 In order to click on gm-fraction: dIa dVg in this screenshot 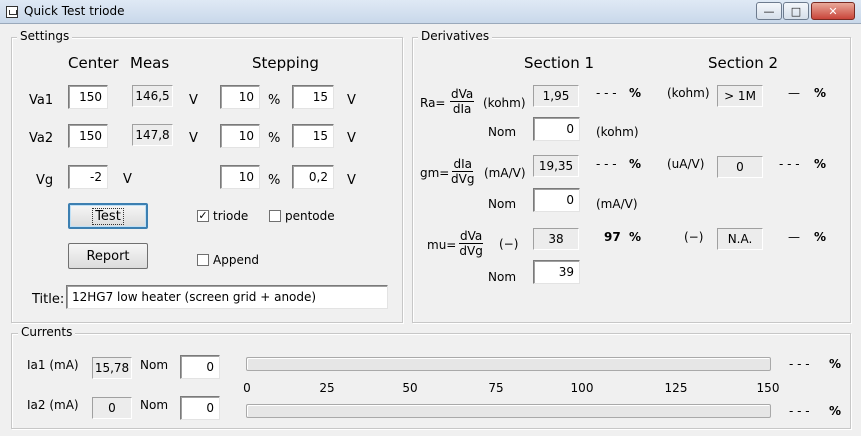, I will do `click(462, 171)`.